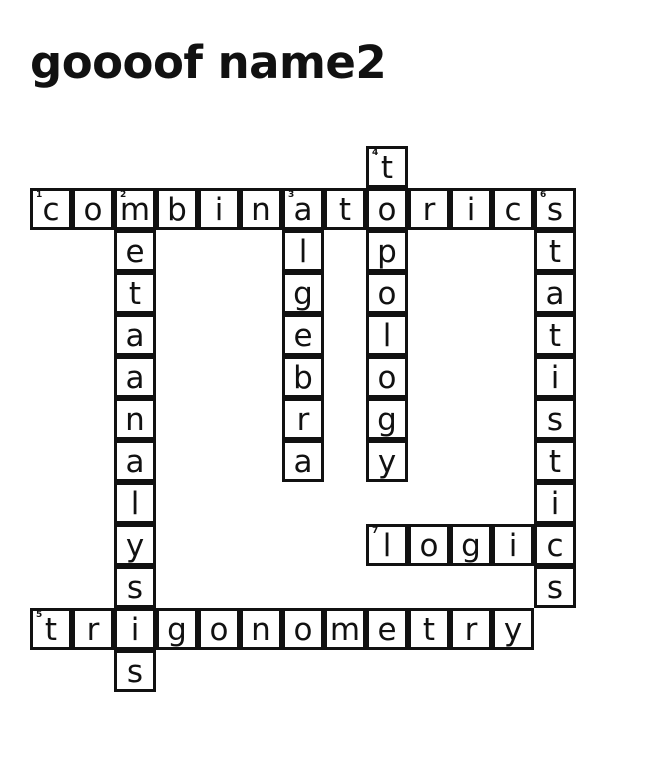 Image resolution: width=645 pixels, height=759 pixels. Describe the element at coordinates (387, 167) in the screenshot. I see `crossword-cell: 4t` at that location.